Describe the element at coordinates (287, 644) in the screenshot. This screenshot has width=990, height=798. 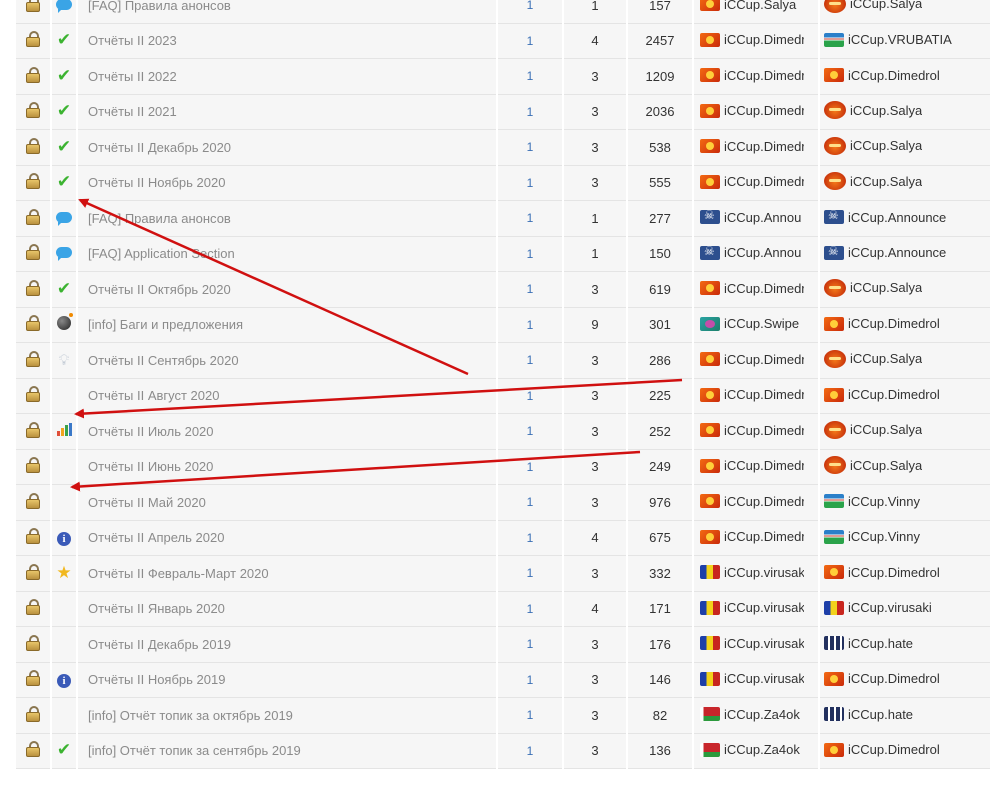
I see `topic-title-link: Отчёты II Декабрь 2019` at that location.